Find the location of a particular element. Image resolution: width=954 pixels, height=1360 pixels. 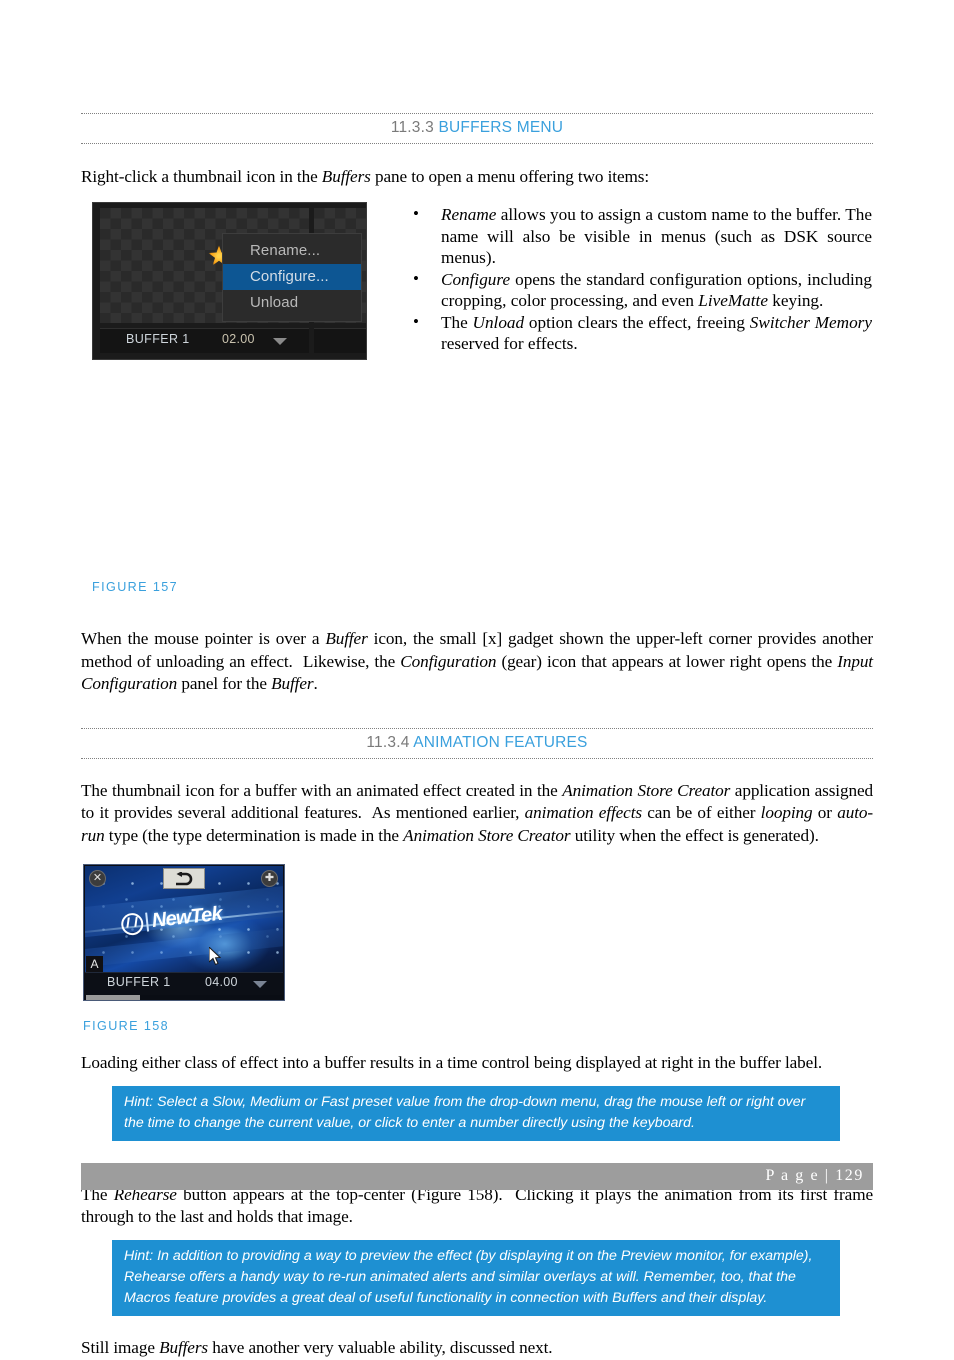

close-icon: ✕ is located at coordinates (97, 879).